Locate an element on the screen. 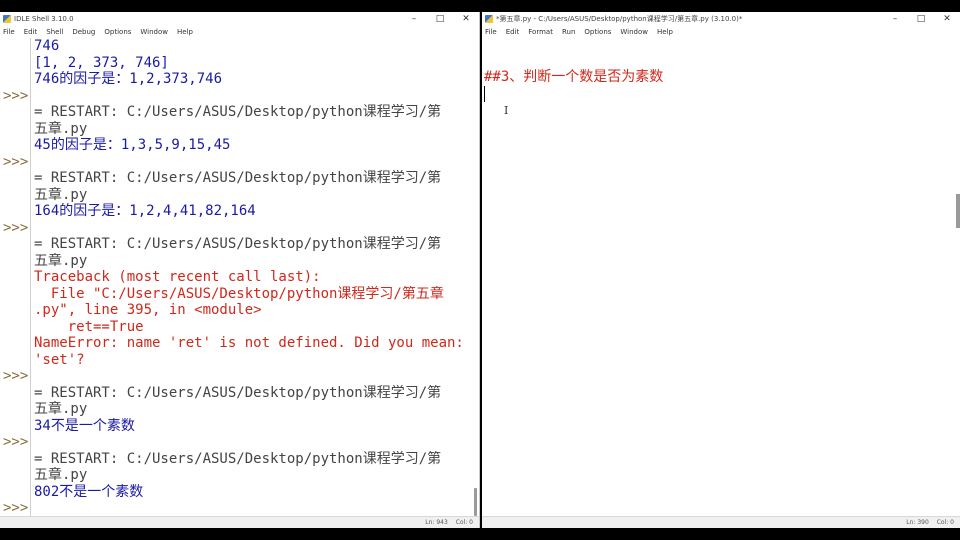 Image resolution: width=960 pixels, height=540 pixels. shell-scroll-thumb is located at coordinates (475, 502).